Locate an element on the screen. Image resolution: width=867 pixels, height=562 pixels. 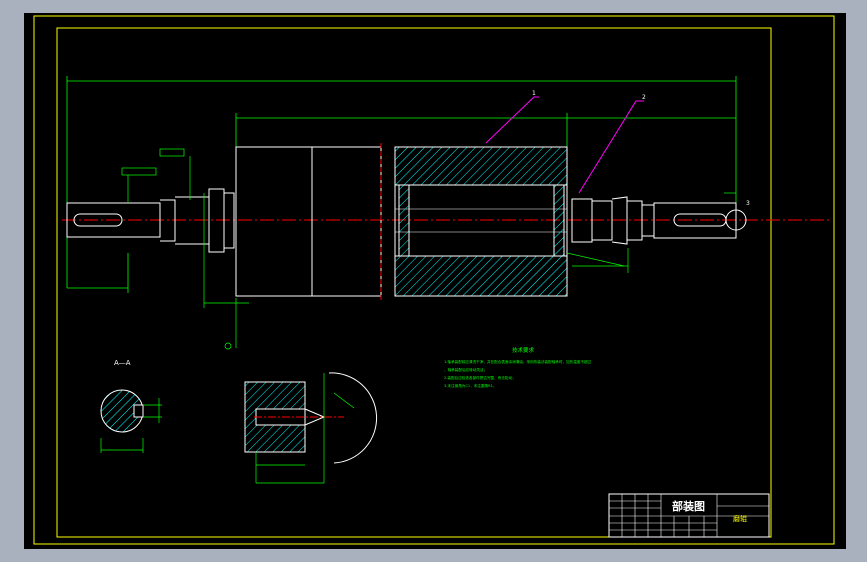
tech-item-4: 3.未注倒角为C1，未注圆角R1。 is located at coordinates (470, 385).